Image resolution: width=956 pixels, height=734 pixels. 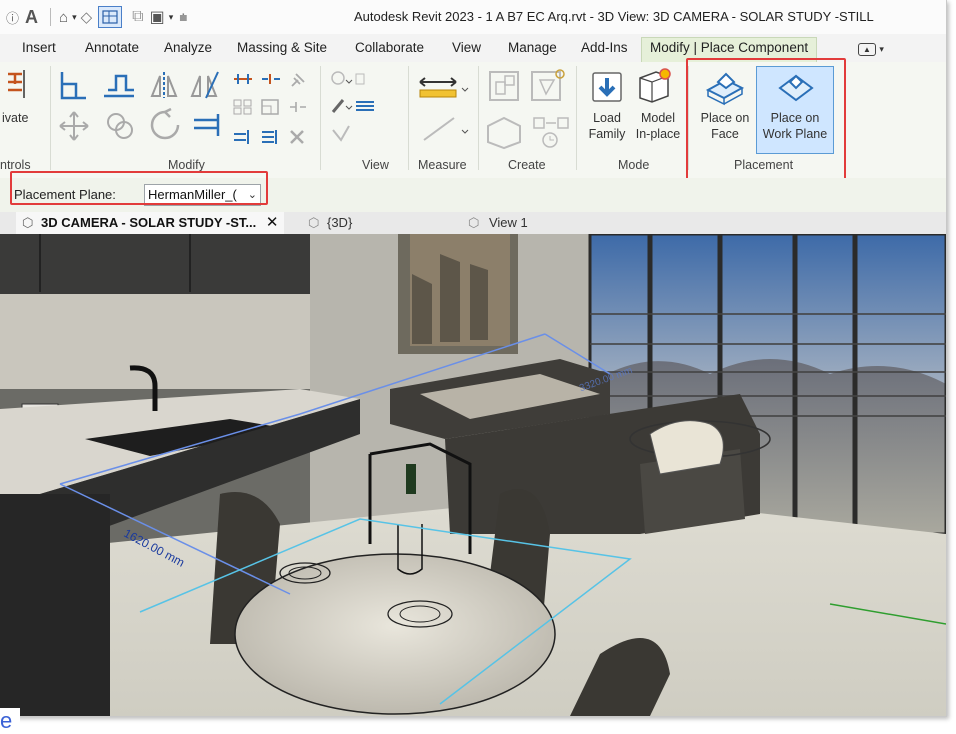 What do you see at coordinates (243, 107) in the screenshot?
I see `array-icon` at bounding box center [243, 107].